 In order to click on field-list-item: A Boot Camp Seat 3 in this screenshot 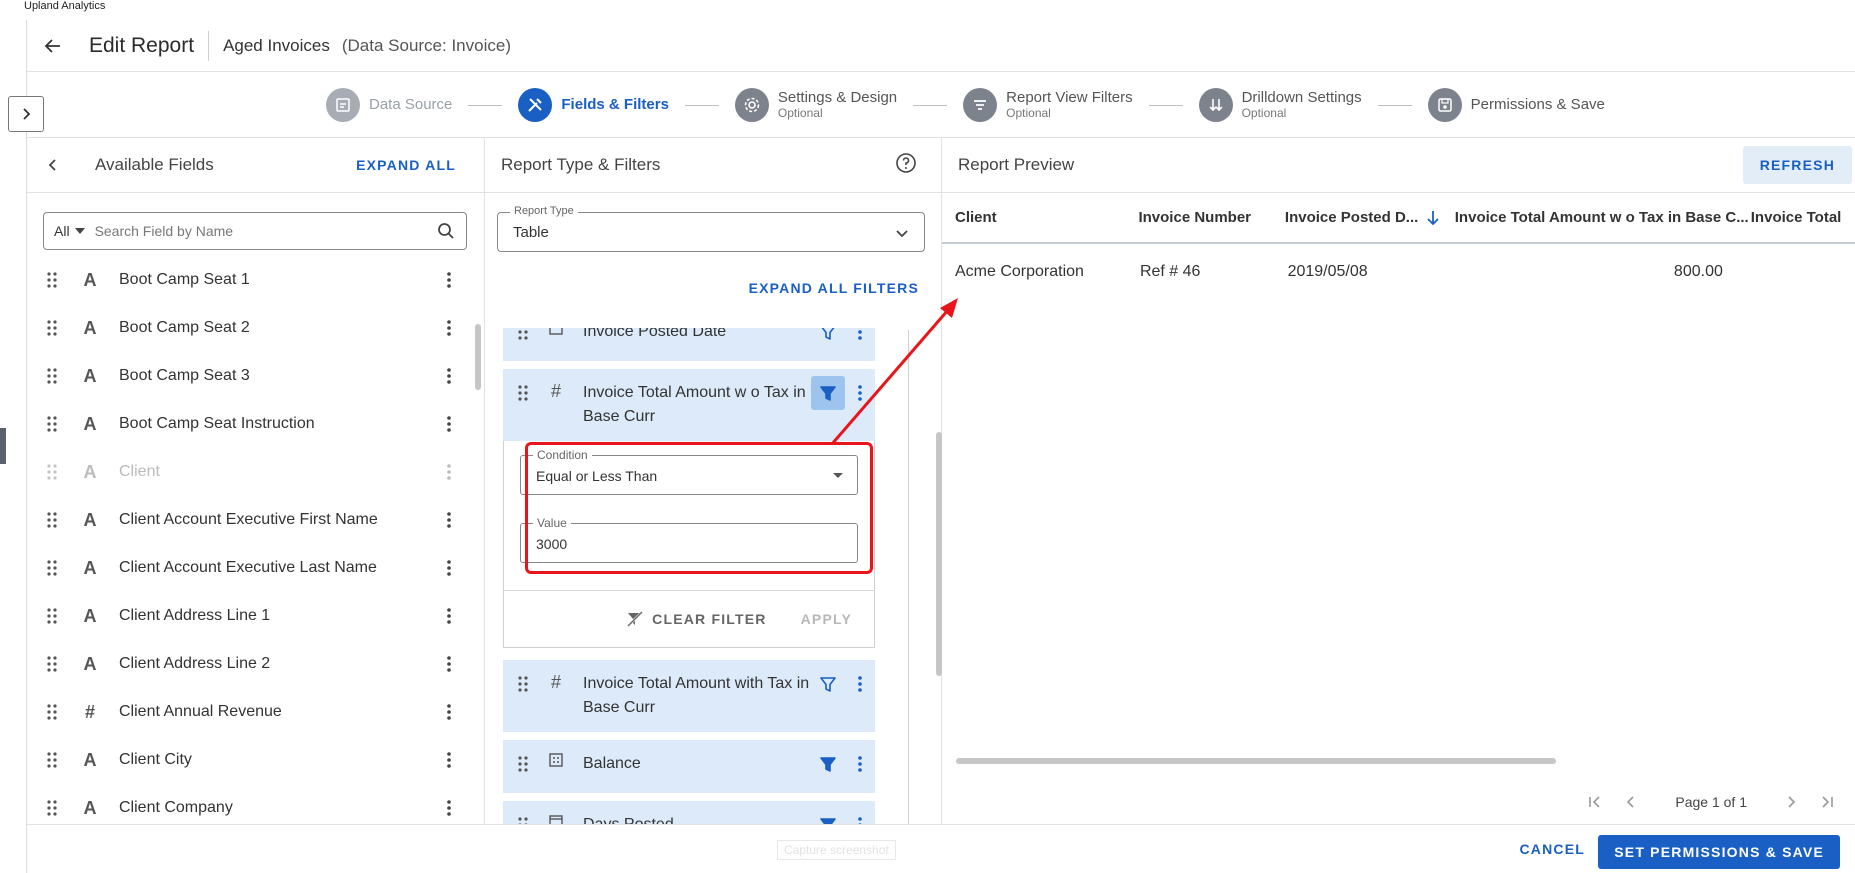, I will do `click(249, 376)`.